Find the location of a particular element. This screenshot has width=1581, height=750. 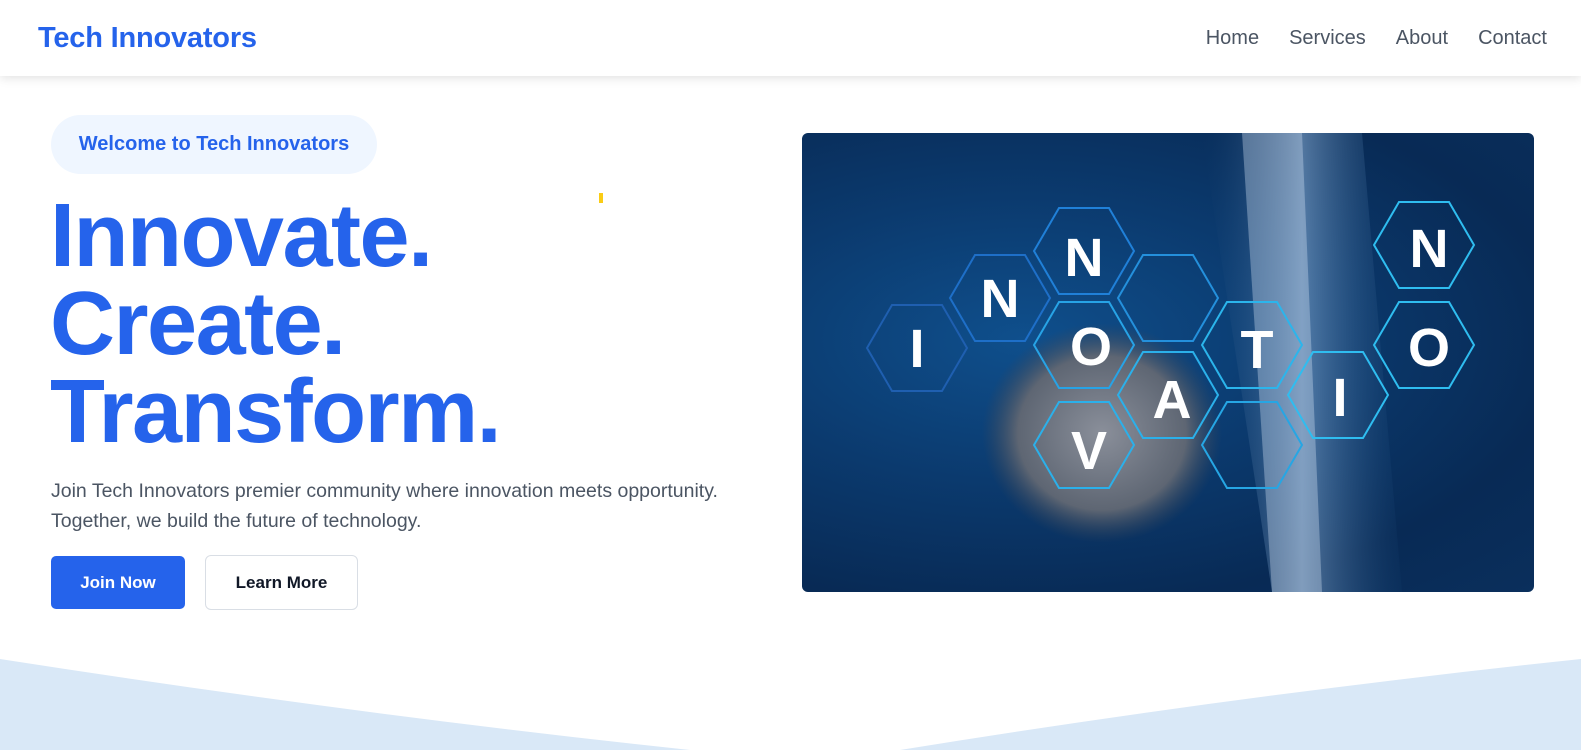

hex-letter-3: N is located at coordinates (1084, 258).